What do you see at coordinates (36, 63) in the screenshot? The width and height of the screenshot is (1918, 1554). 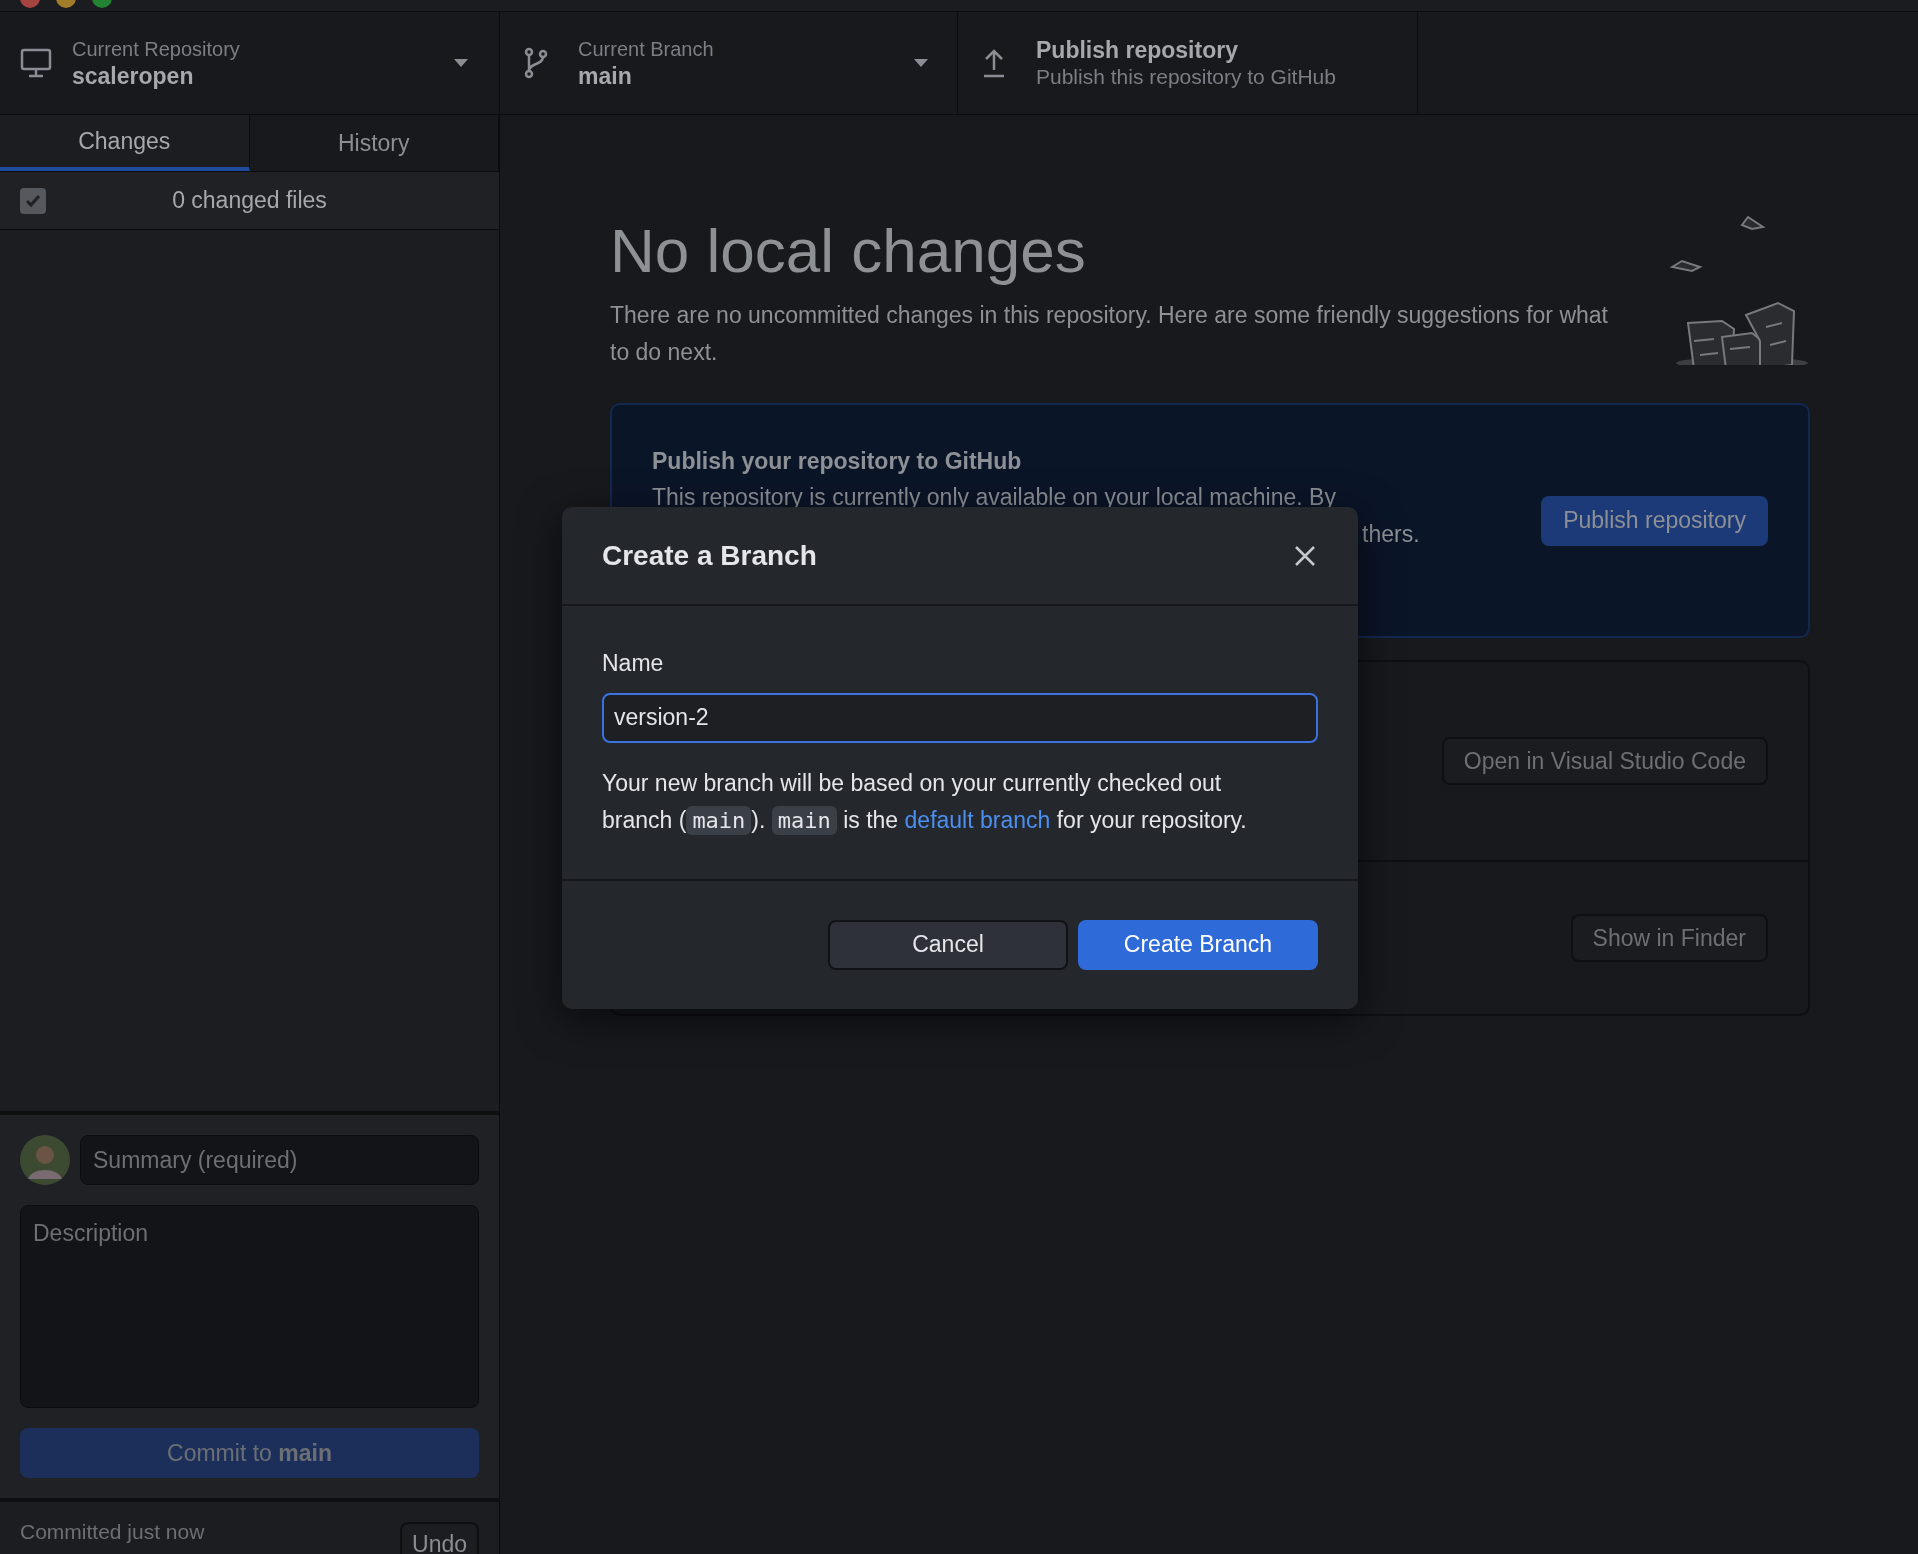 I see `monitor-icon` at bounding box center [36, 63].